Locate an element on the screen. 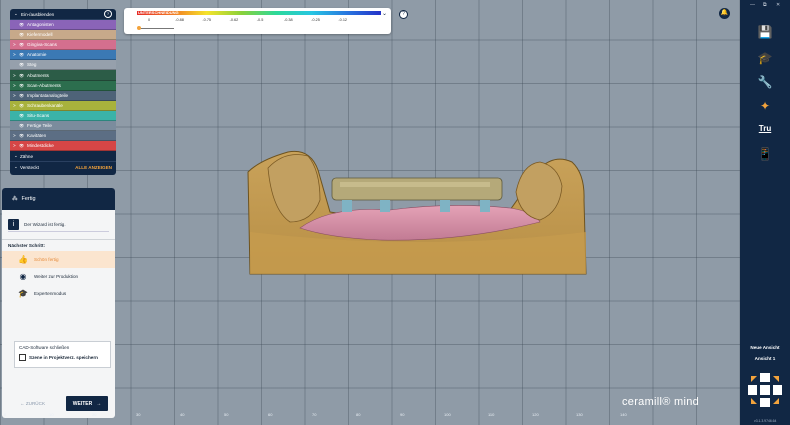 This screenshot has width=790, height=425. layer-row: 👁 Kiefermodell is located at coordinates (63, 35).